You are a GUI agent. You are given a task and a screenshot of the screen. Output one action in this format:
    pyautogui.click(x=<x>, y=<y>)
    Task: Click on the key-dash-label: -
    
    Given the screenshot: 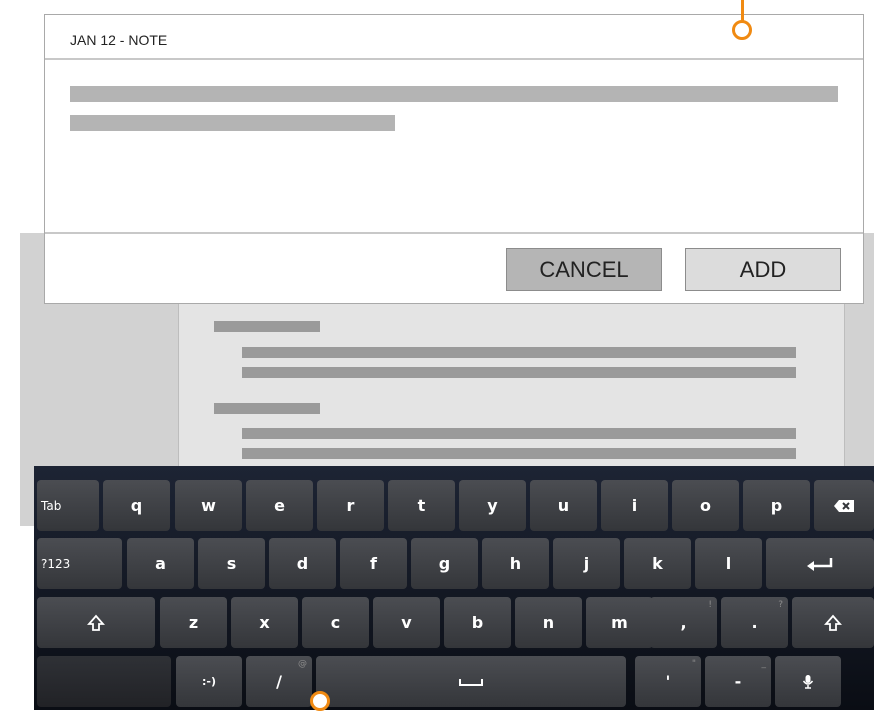 What is the action you would take?
    pyautogui.click(x=738, y=681)
    